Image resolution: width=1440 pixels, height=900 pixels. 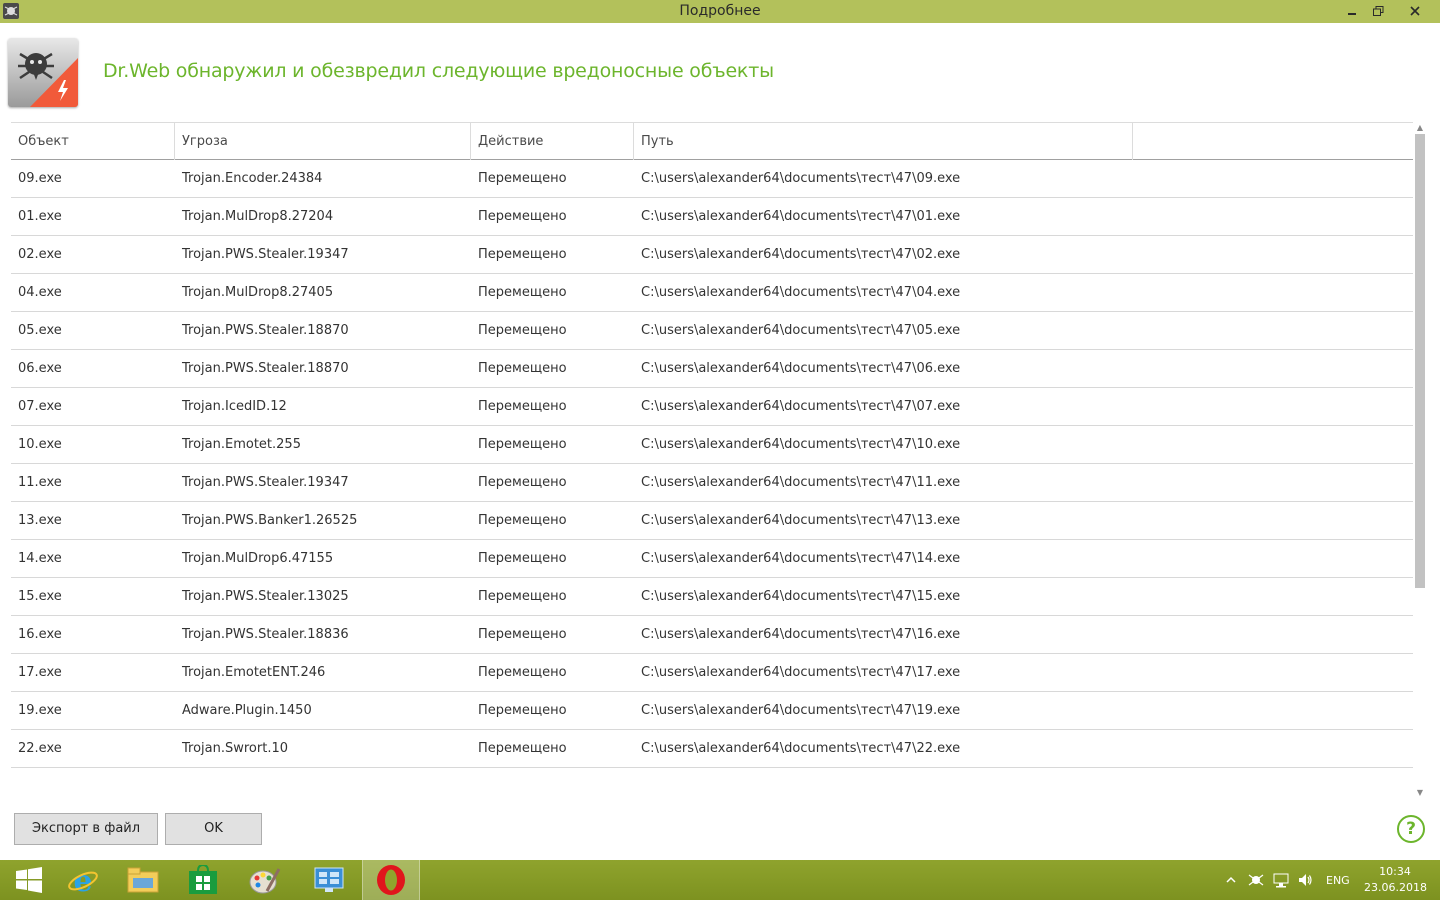 I want to click on cell-object: 04.exe, so click(x=40, y=292).